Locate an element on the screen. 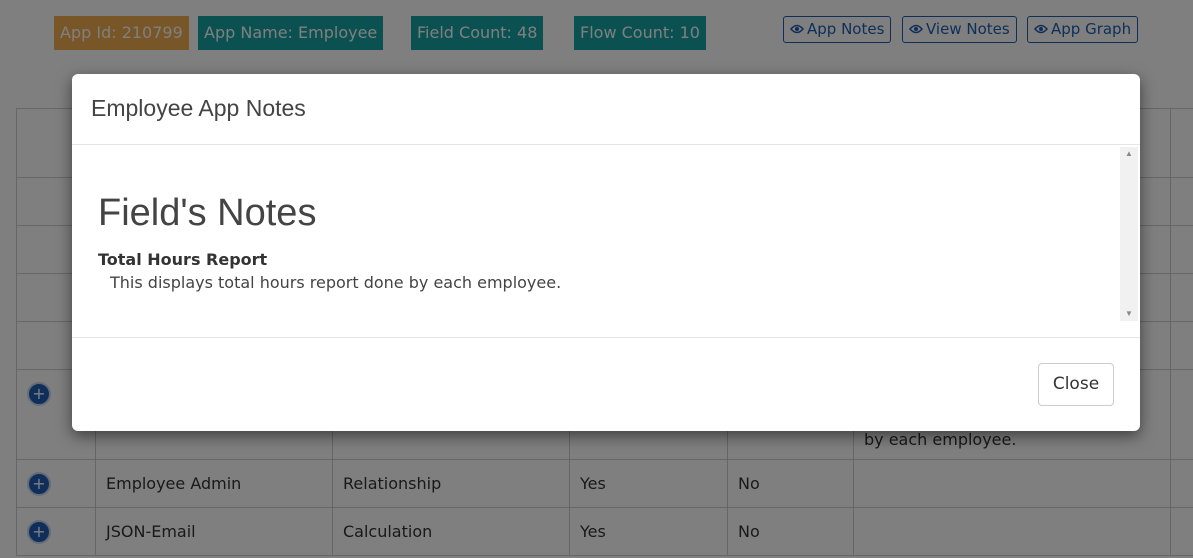  notes-heading: Field's Notes is located at coordinates (207, 213).